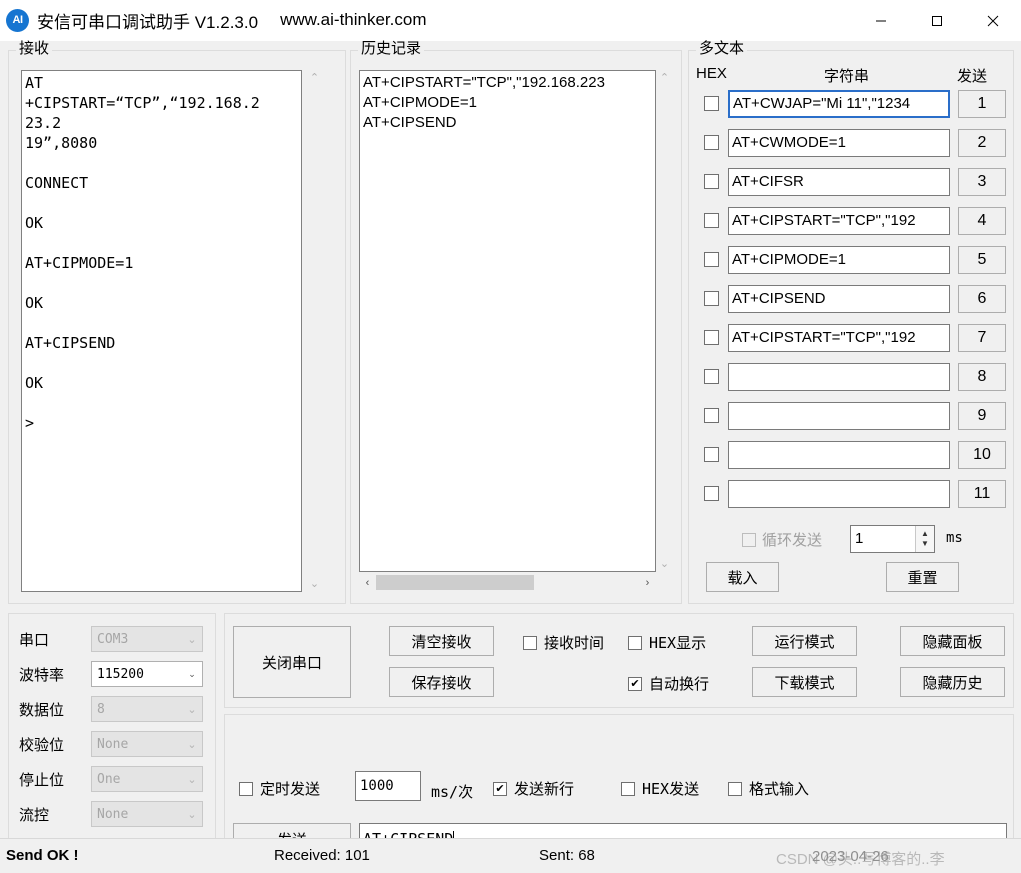 The image size is (1021, 873). What do you see at coordinates (804, 682) in the screenshot?
I see `download-mode-button: 下载模式` at bounding box center [804, 682].